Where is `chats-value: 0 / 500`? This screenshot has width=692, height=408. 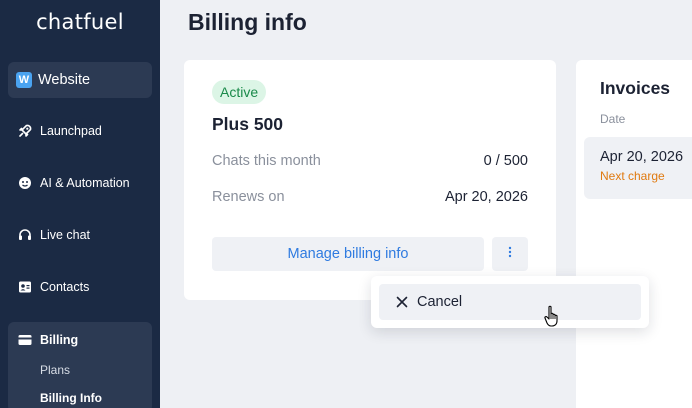 chats-value: 0 / 500 is located at coordinates (505, 161).